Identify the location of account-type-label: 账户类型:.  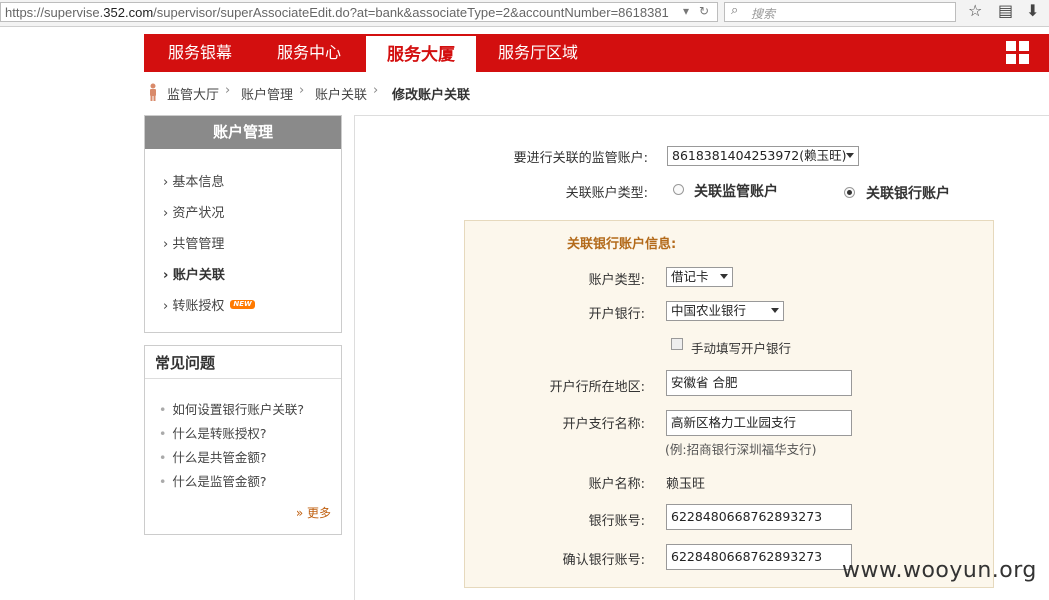
(616, 280).